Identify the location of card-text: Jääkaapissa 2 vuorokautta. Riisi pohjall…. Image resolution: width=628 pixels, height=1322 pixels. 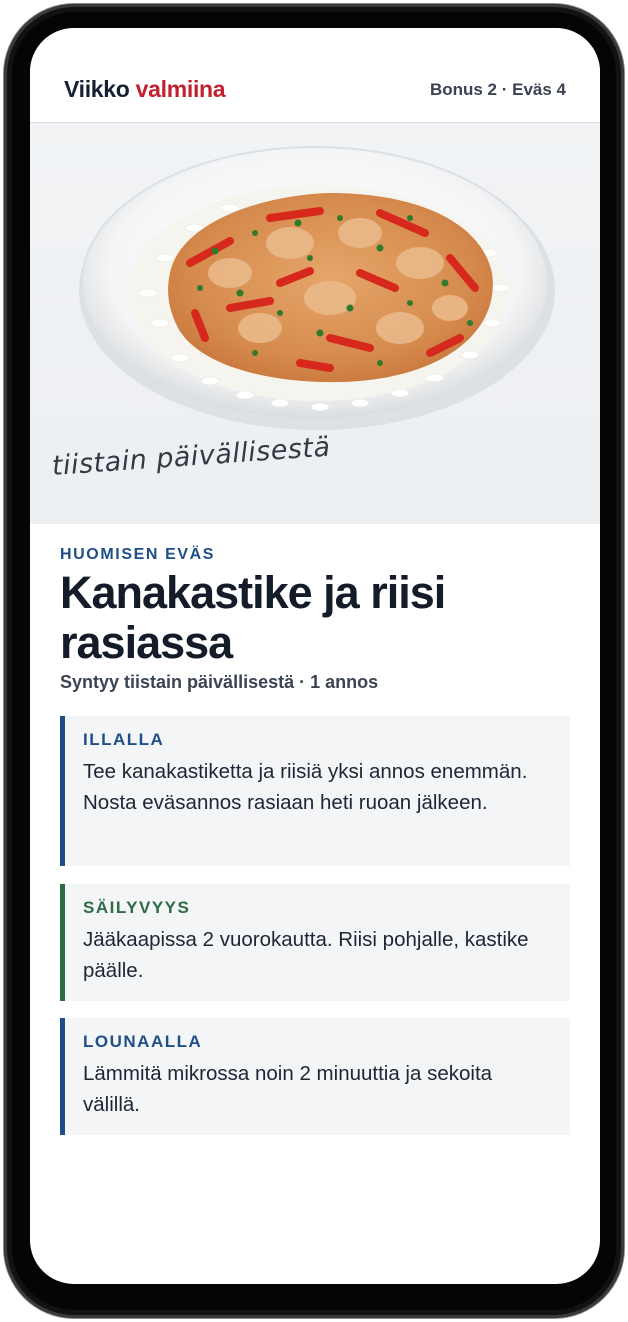
(306, 955).